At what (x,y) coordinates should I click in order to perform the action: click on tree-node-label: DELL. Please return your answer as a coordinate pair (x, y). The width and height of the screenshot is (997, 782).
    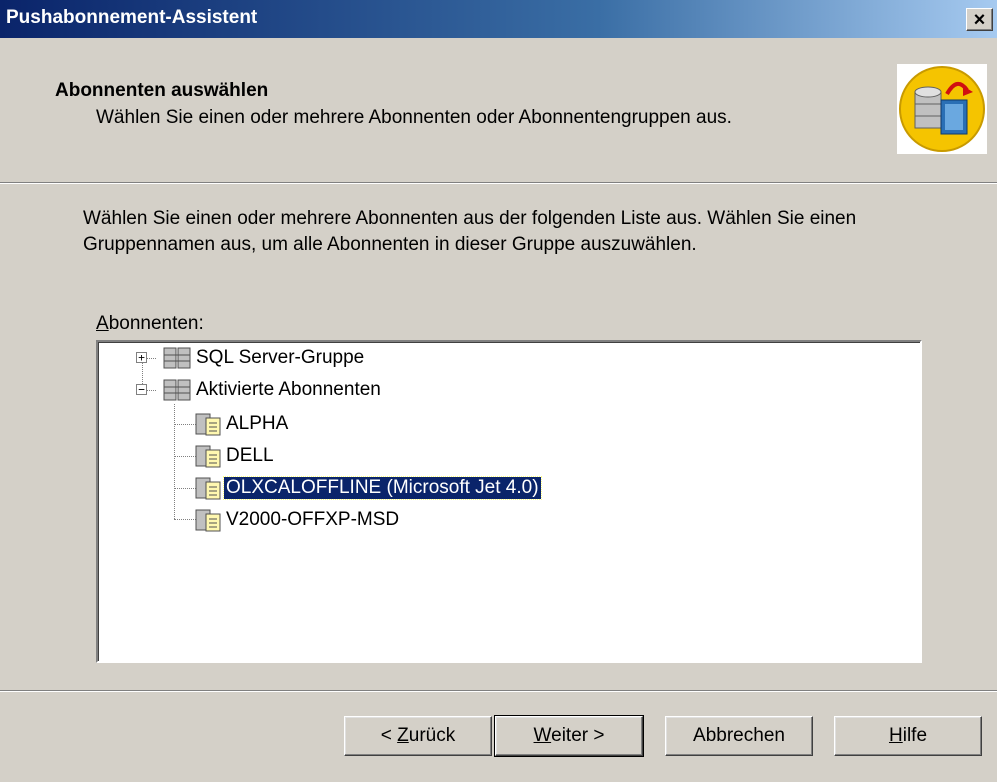
    Looking at the image, I should click on (250, 455).